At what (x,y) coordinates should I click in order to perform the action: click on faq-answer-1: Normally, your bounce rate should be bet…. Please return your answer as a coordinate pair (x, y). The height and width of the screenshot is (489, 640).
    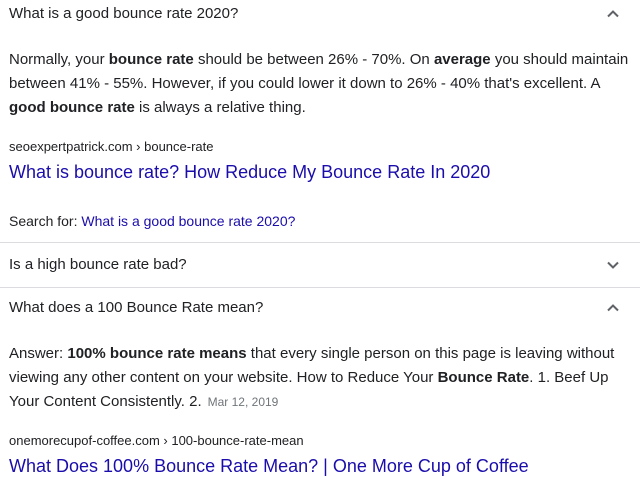
    Looking at the image, I should click on (319, 83).